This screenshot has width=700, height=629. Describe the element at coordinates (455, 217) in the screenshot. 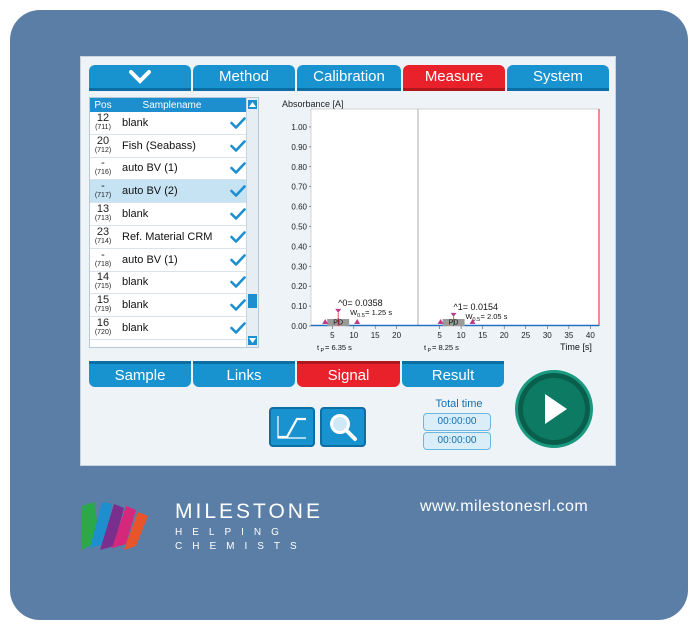

I see `plot-area` at that location.